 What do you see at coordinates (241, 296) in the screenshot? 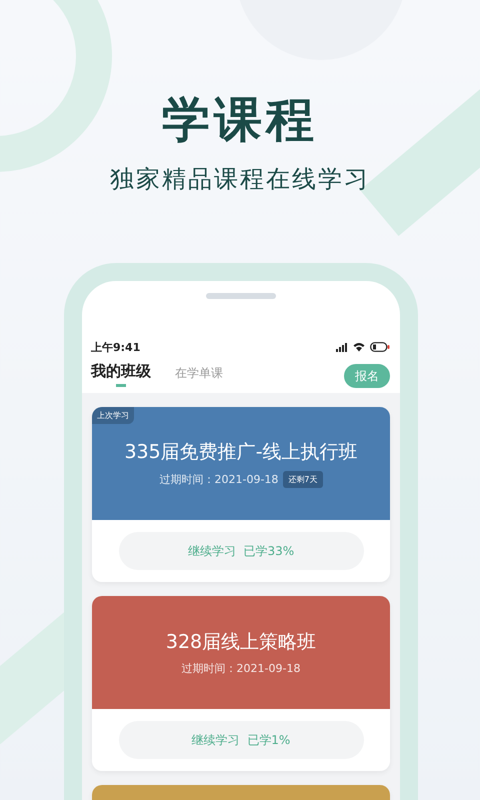
I see `speaker-bar` at bounding box center [241, 296].